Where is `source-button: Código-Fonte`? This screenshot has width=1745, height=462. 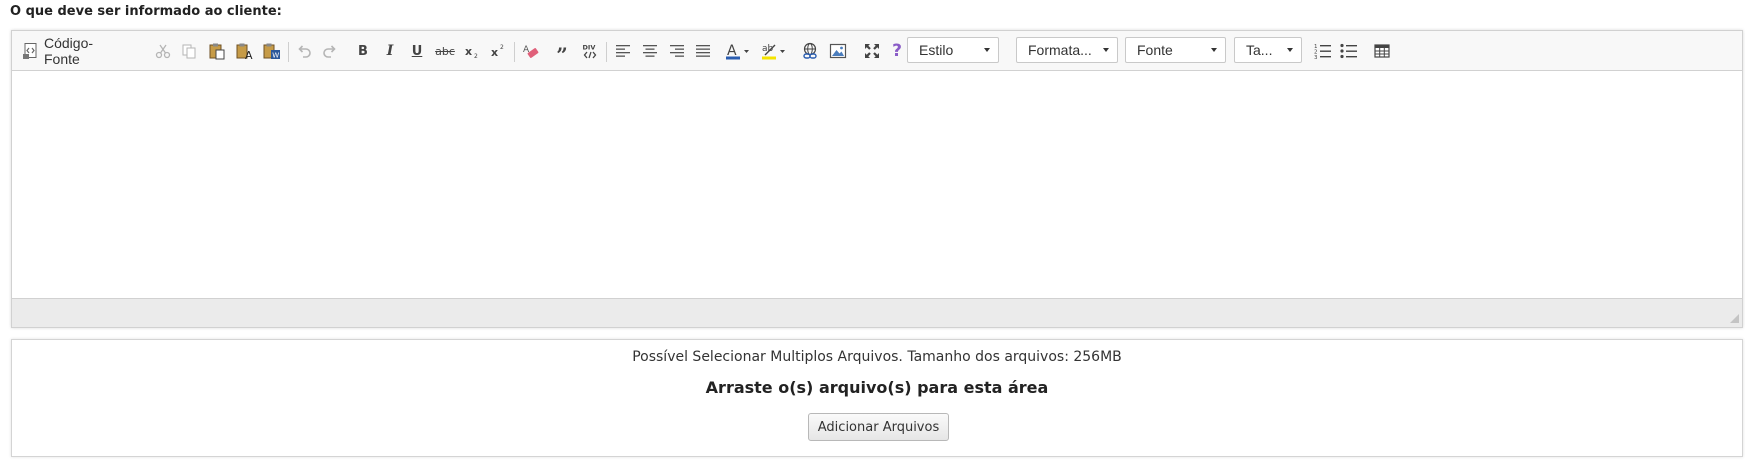 source-button: Código-Fonte is located at coordinates (70, 51).